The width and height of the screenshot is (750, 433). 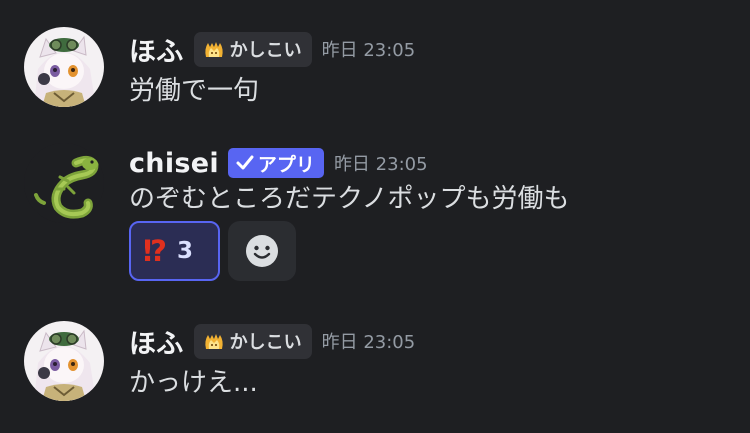 What do you see at coordinates (286, 164) in the screenshot?
I see `app-badge-label: アプリ` at bounding box center [286, 164].